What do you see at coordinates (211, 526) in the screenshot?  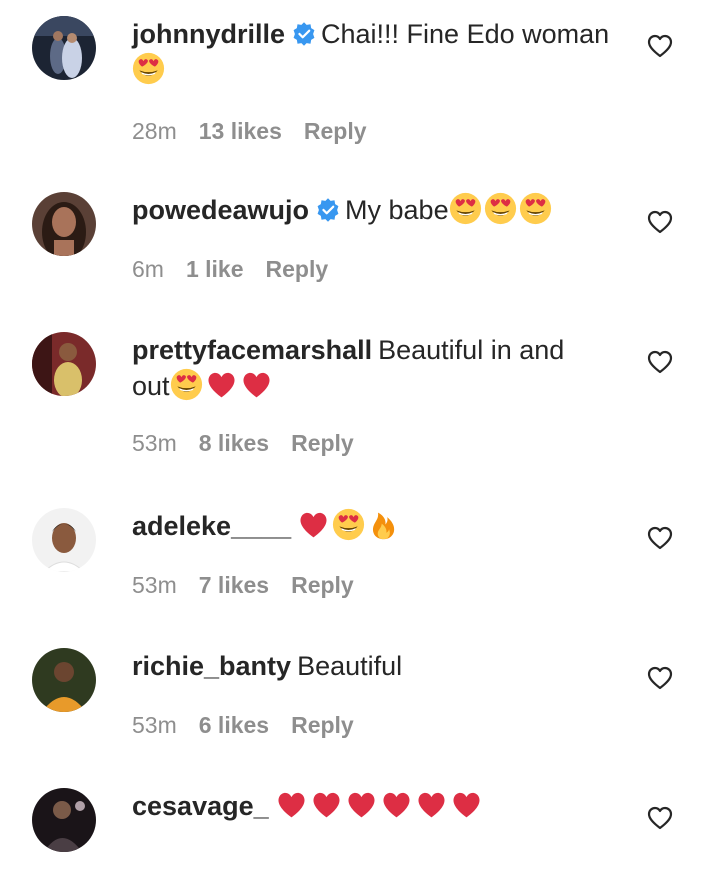 I see `comment-username: adeleke____` at bounding box center [211, 526].